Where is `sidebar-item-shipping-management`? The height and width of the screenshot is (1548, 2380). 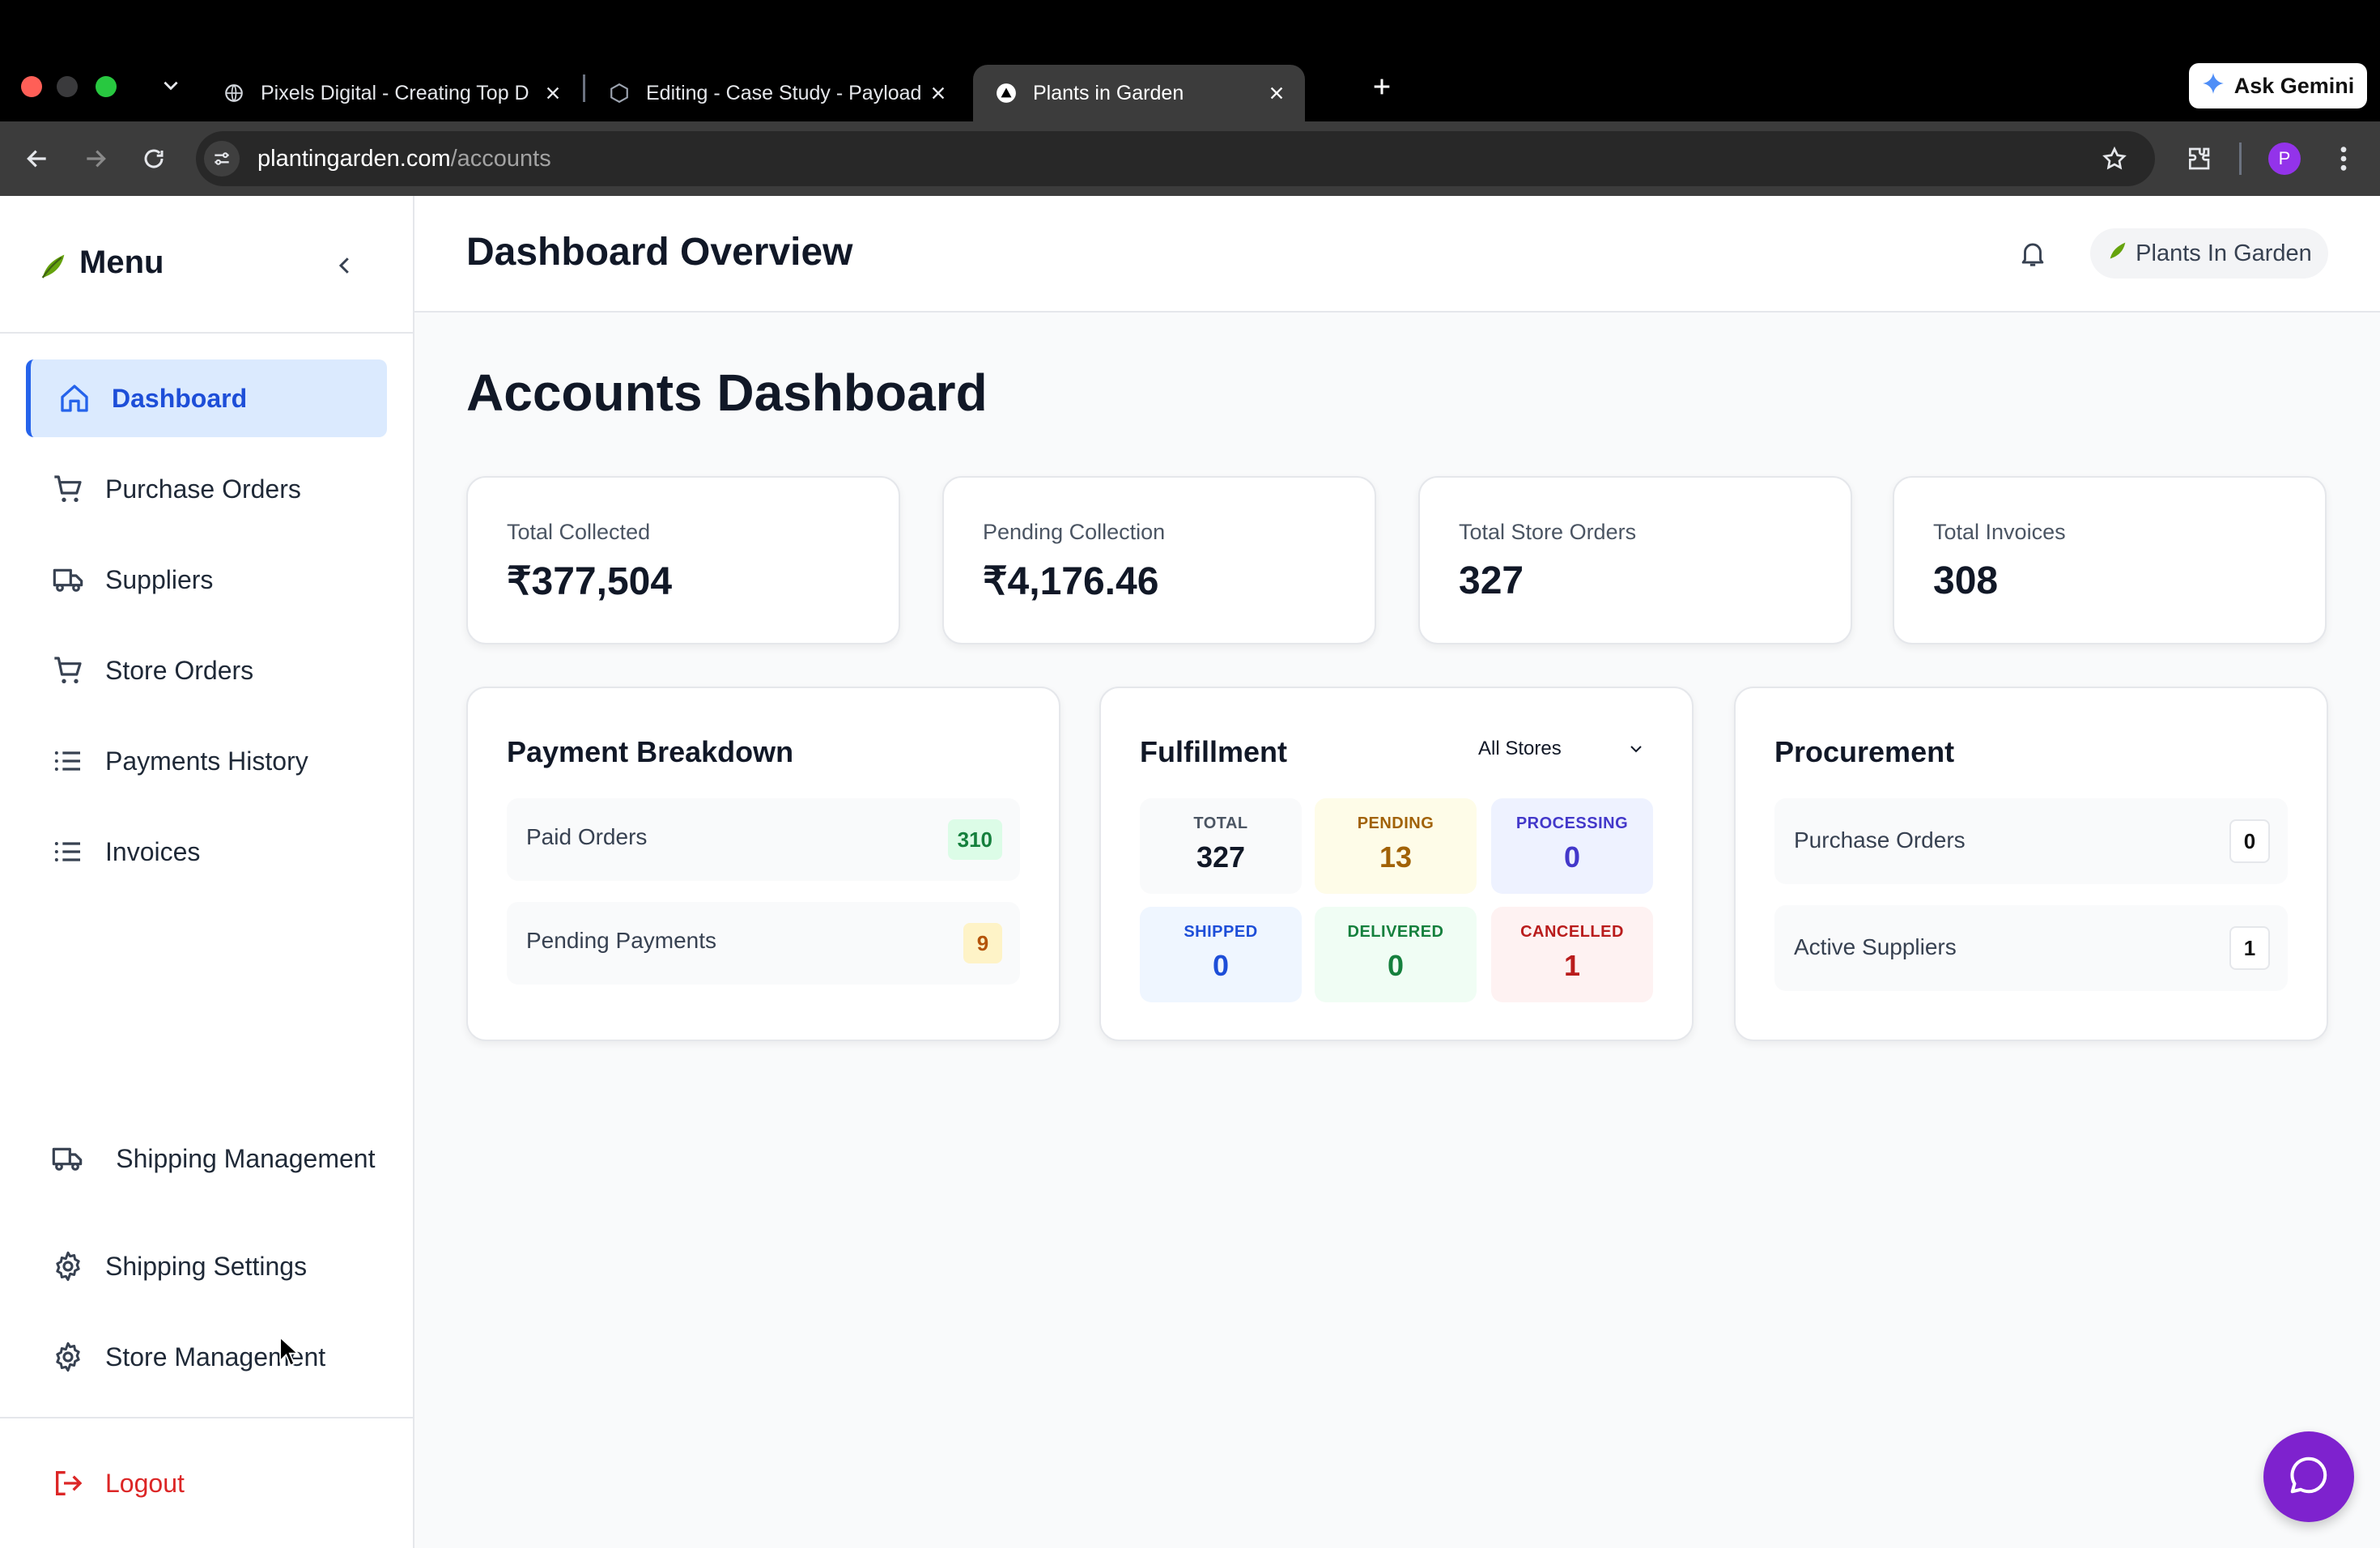
sidebar-item-shipping-management is located at coordinates (206, 242).